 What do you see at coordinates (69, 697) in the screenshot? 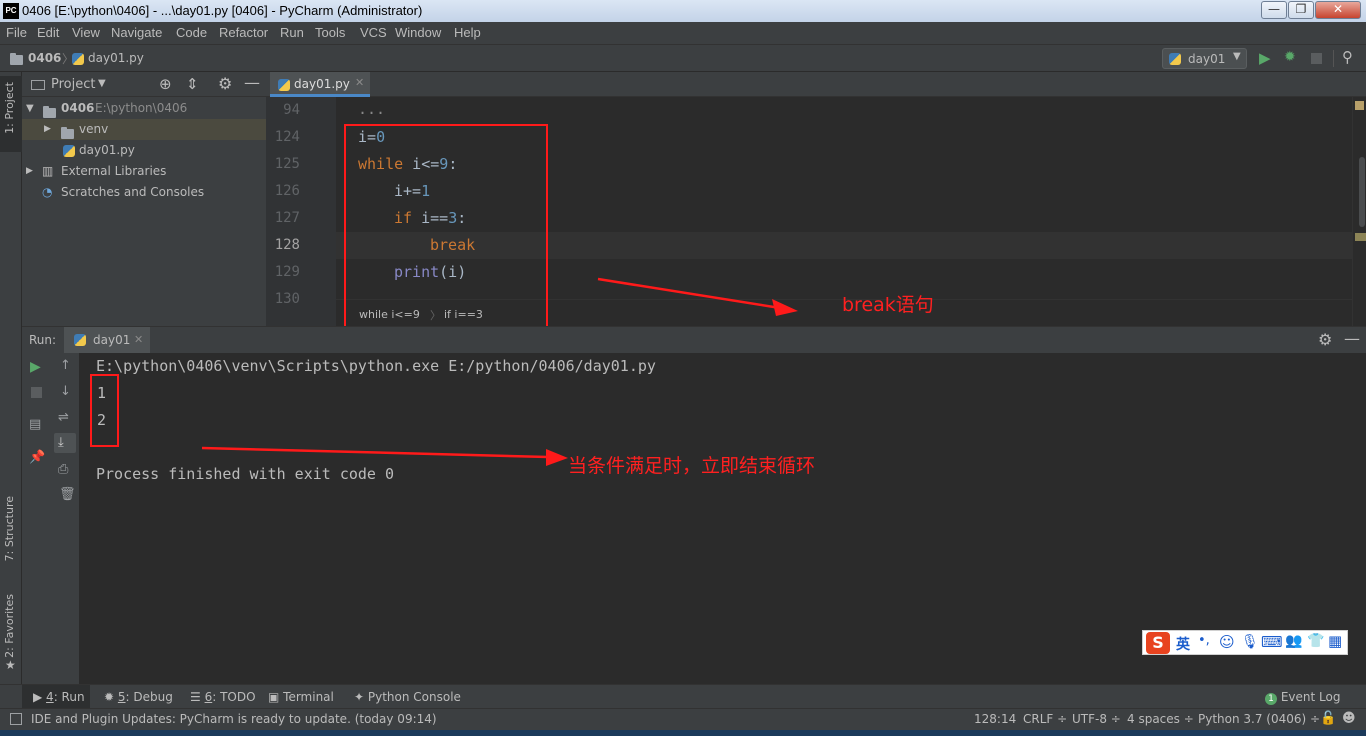
I see `tab-label: : Run` at bounding box center [69, 697].